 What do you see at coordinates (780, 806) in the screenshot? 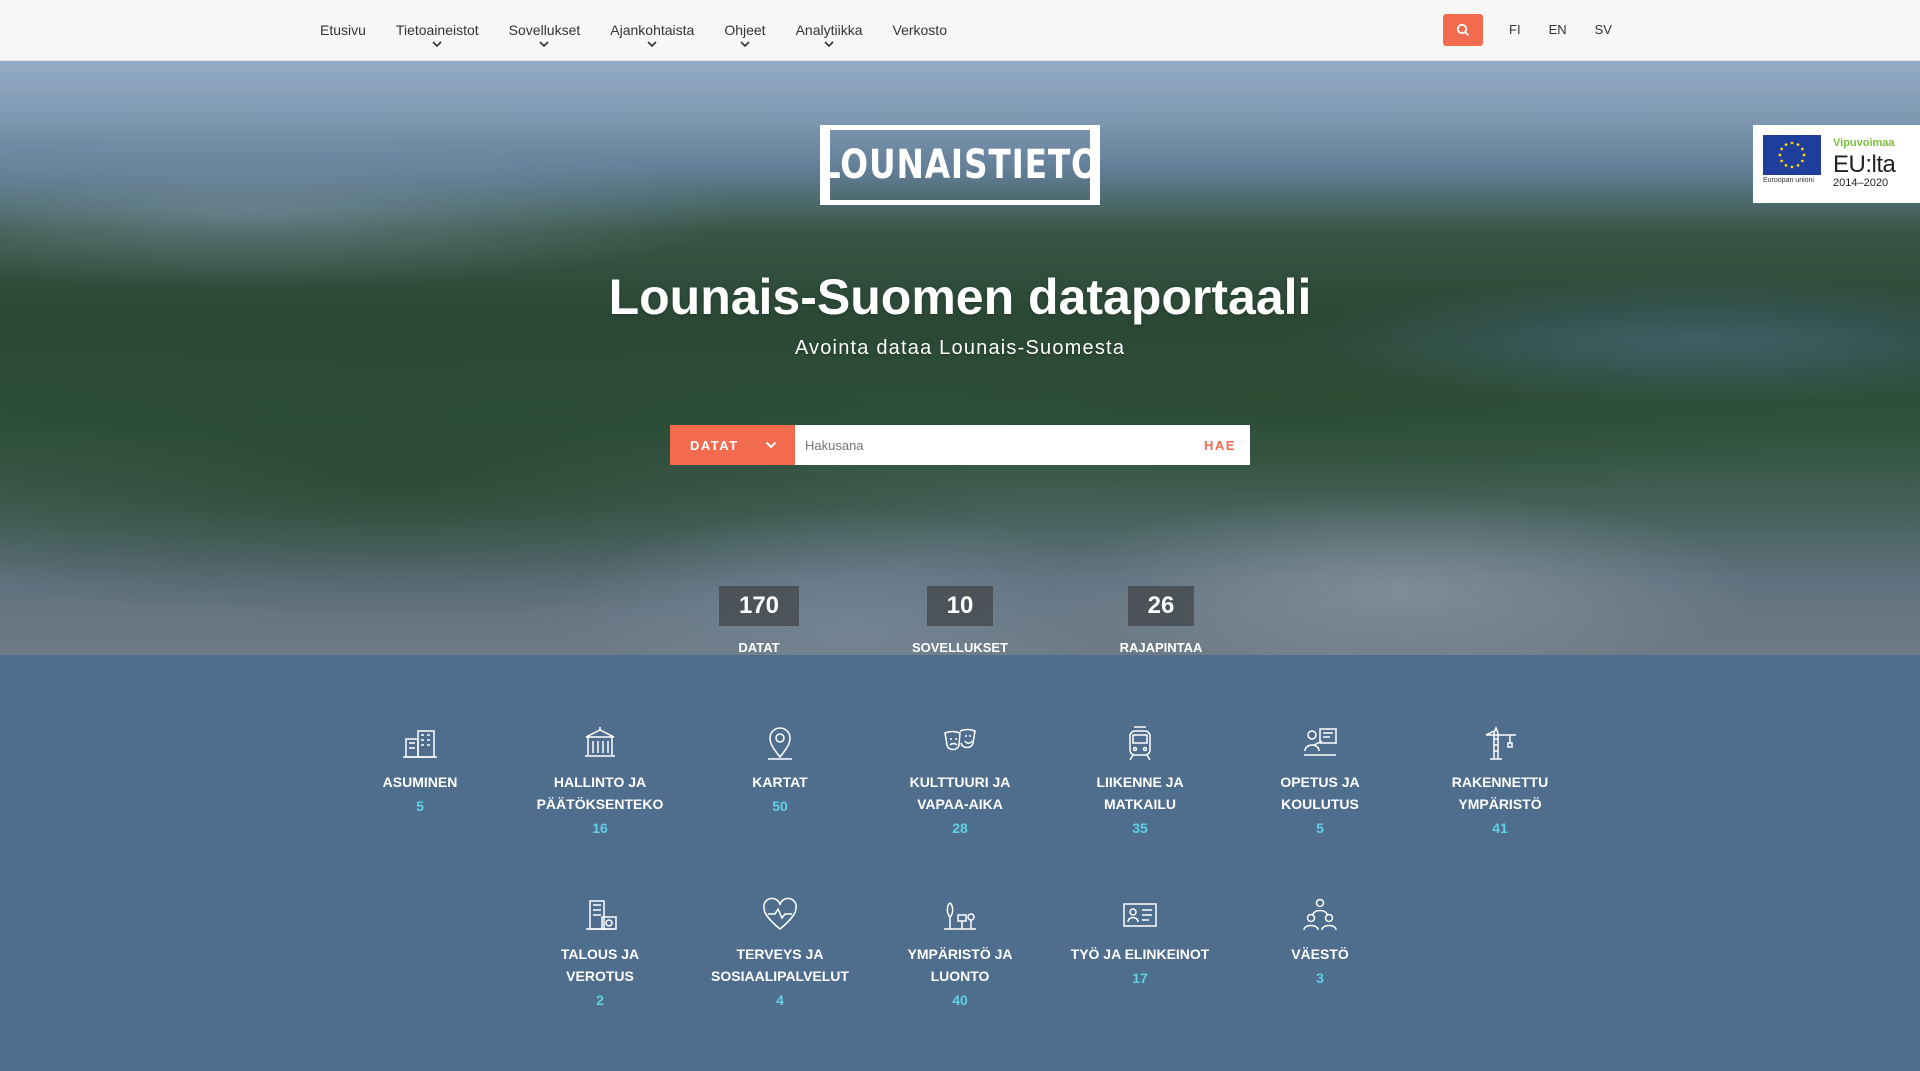
I see `category-count: 50` at bounding box center [780, 806].